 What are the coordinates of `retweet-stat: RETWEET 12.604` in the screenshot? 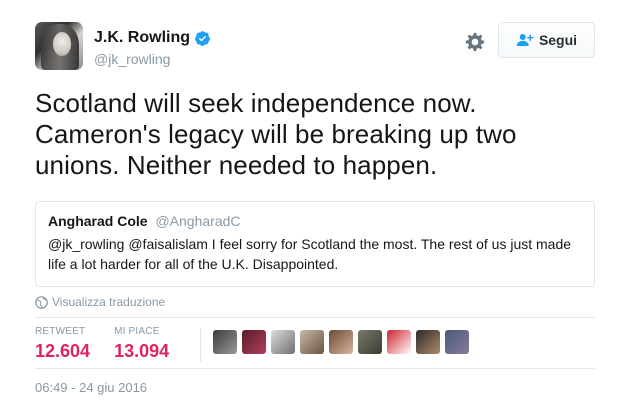 It's located at (62, 346).